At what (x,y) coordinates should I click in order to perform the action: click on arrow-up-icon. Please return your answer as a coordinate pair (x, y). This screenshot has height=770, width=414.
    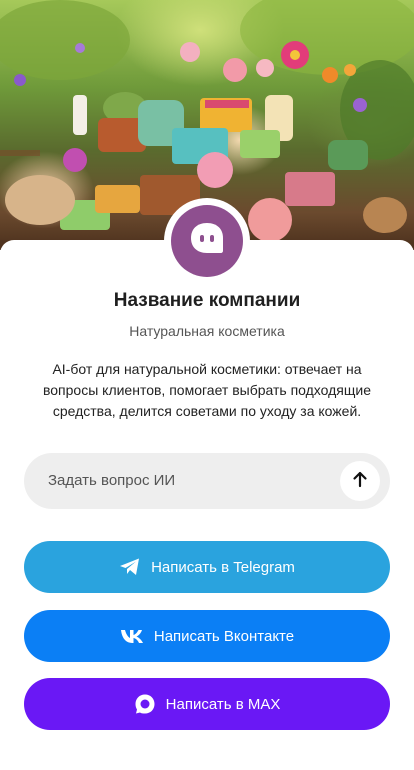
    Looking at the image, I should click on (360, 481).